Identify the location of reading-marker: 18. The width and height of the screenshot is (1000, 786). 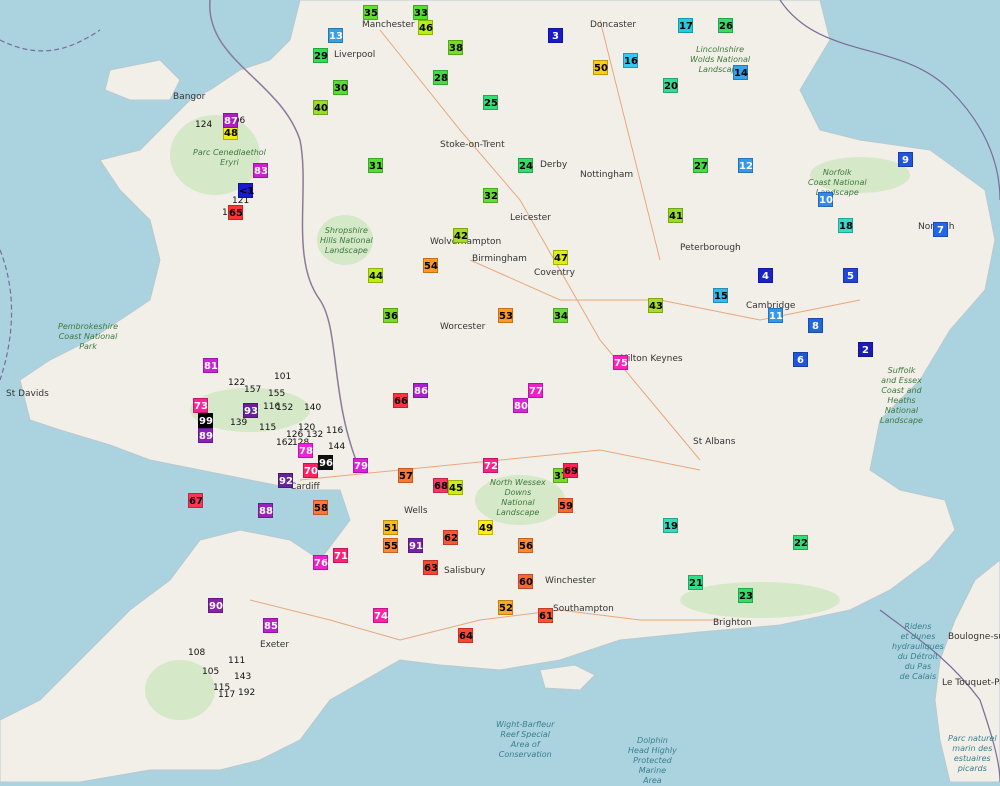
(845, 225).